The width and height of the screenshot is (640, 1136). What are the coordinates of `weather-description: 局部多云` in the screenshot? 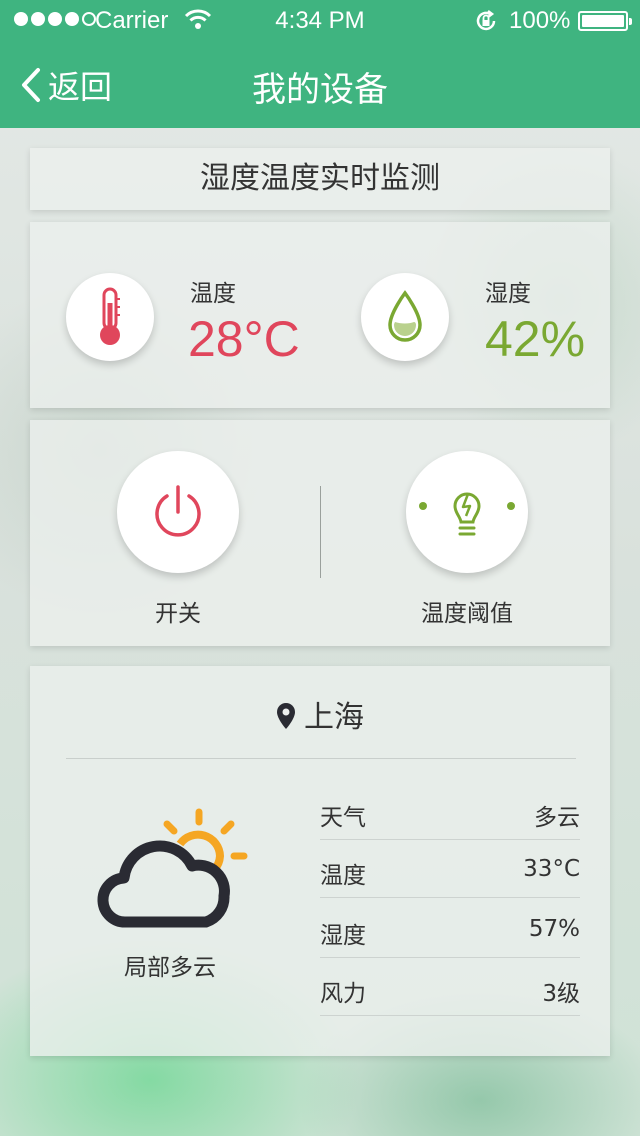 It's located at (170, 968).